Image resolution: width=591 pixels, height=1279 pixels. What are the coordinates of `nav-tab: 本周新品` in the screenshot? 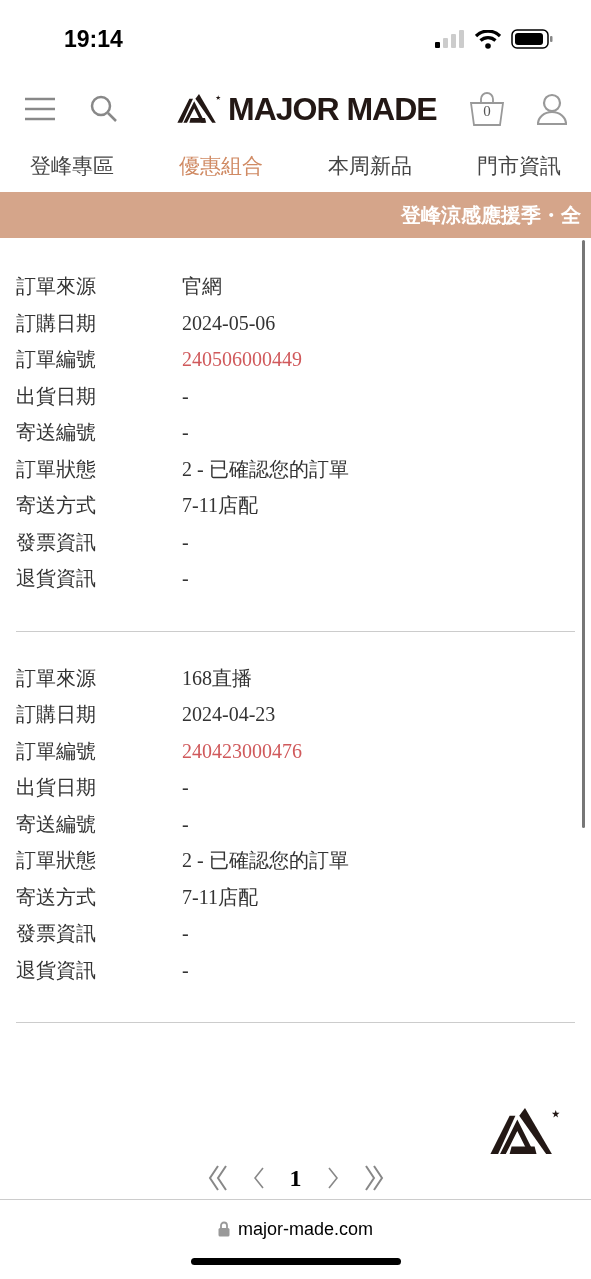 It's located at (370, 166).